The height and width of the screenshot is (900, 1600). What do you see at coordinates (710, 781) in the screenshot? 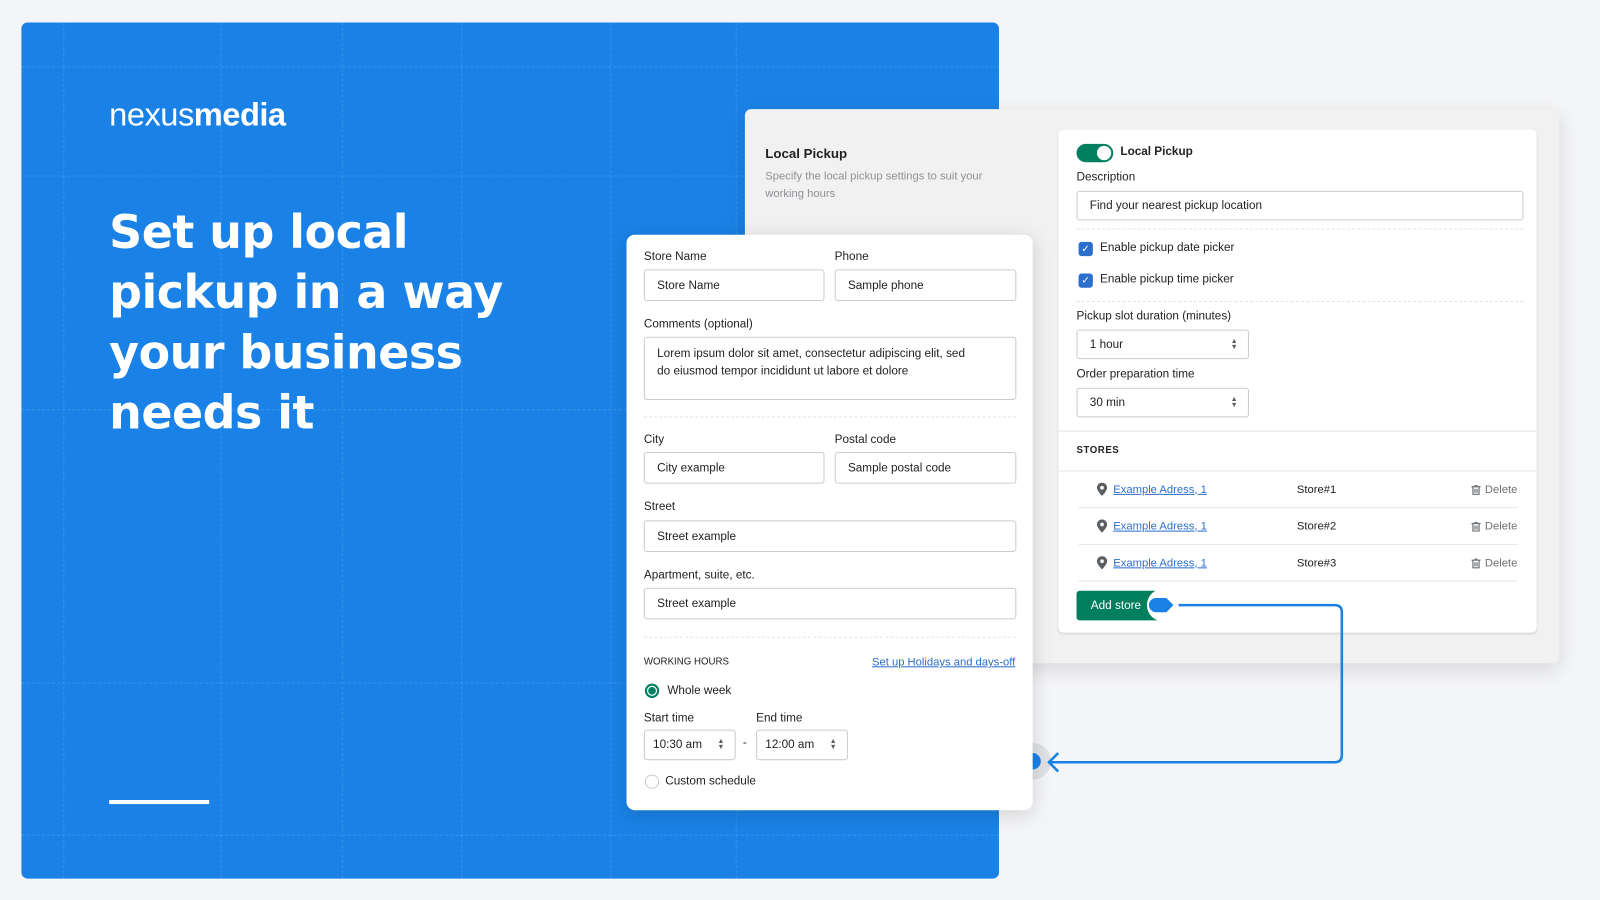
I see `custom-schedule-label: Custom schedule` at bounding box center [710, 781].